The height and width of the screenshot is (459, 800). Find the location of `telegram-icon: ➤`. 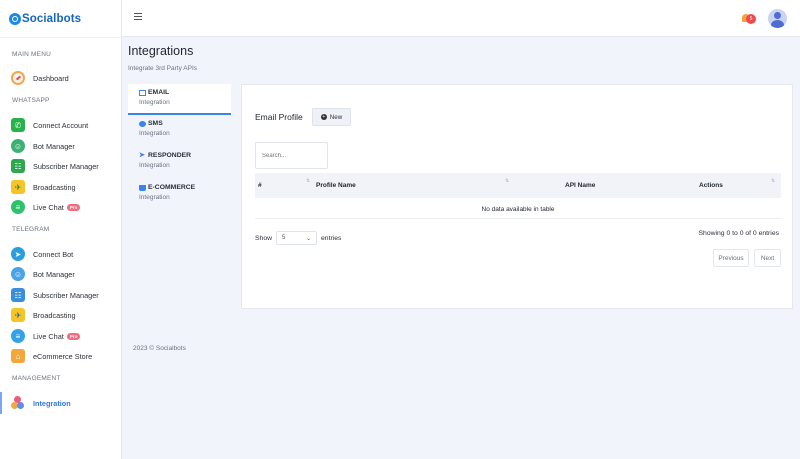

telegram-icon: ➤ is located at coordinates (18, 254).